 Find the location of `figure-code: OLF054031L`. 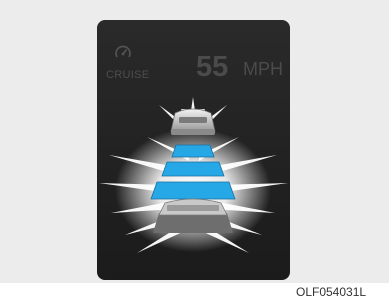

figure-code: OLF054031L is located at coordinates (331, 292).